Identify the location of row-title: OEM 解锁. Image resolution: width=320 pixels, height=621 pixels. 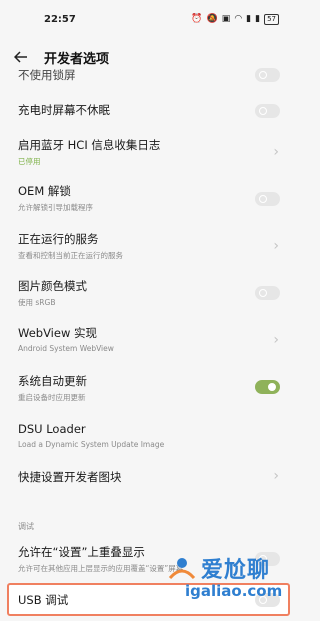
(44, 191).